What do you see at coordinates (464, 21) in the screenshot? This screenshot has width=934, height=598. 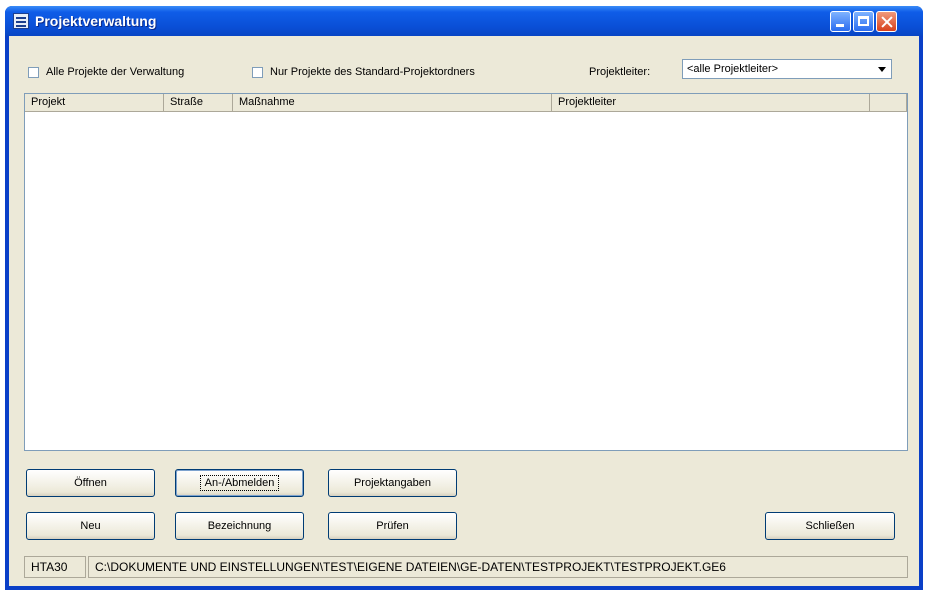 I see `title-bar: Projektverwaltung` at bounding box center [464, 21].